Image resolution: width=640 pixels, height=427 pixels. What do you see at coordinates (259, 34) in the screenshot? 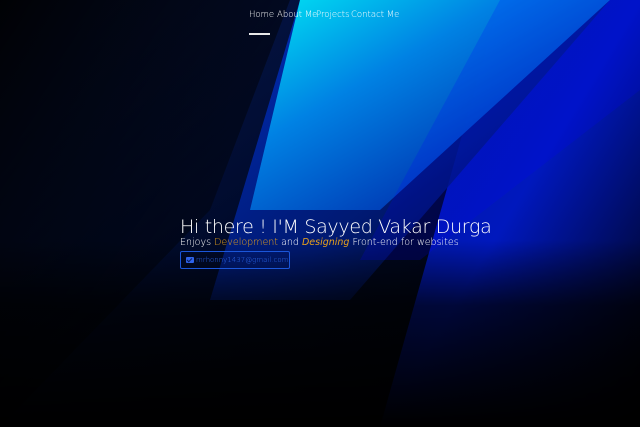
I see `active-nav-underline` at bounding box center [259, 34].